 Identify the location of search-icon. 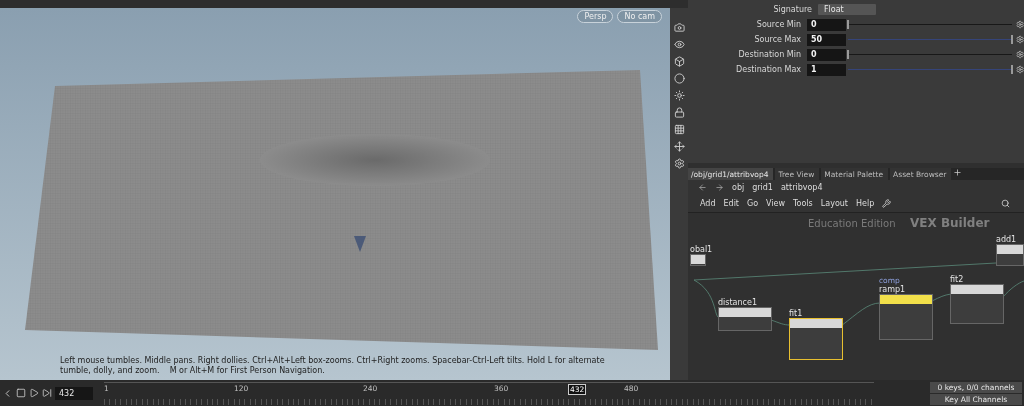
(1005, 203).